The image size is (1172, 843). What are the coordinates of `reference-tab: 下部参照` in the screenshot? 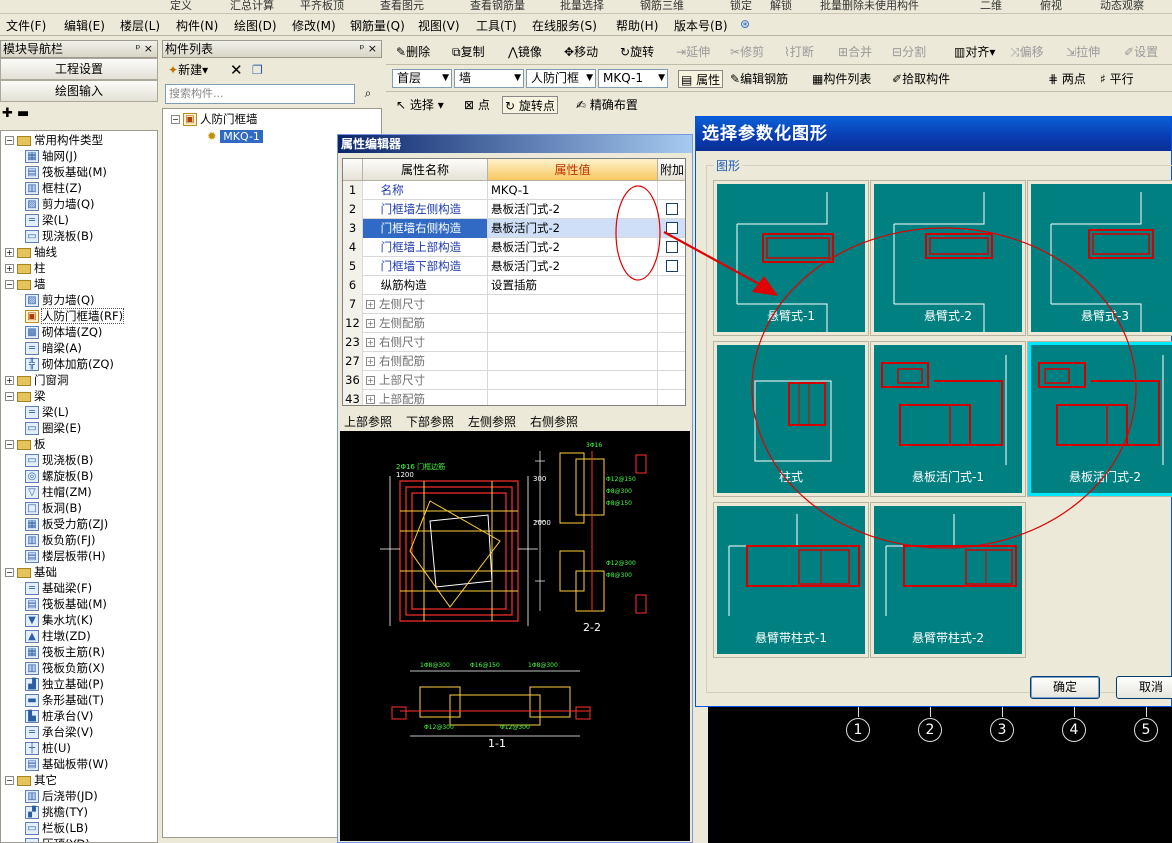 It's located at (430, 421).